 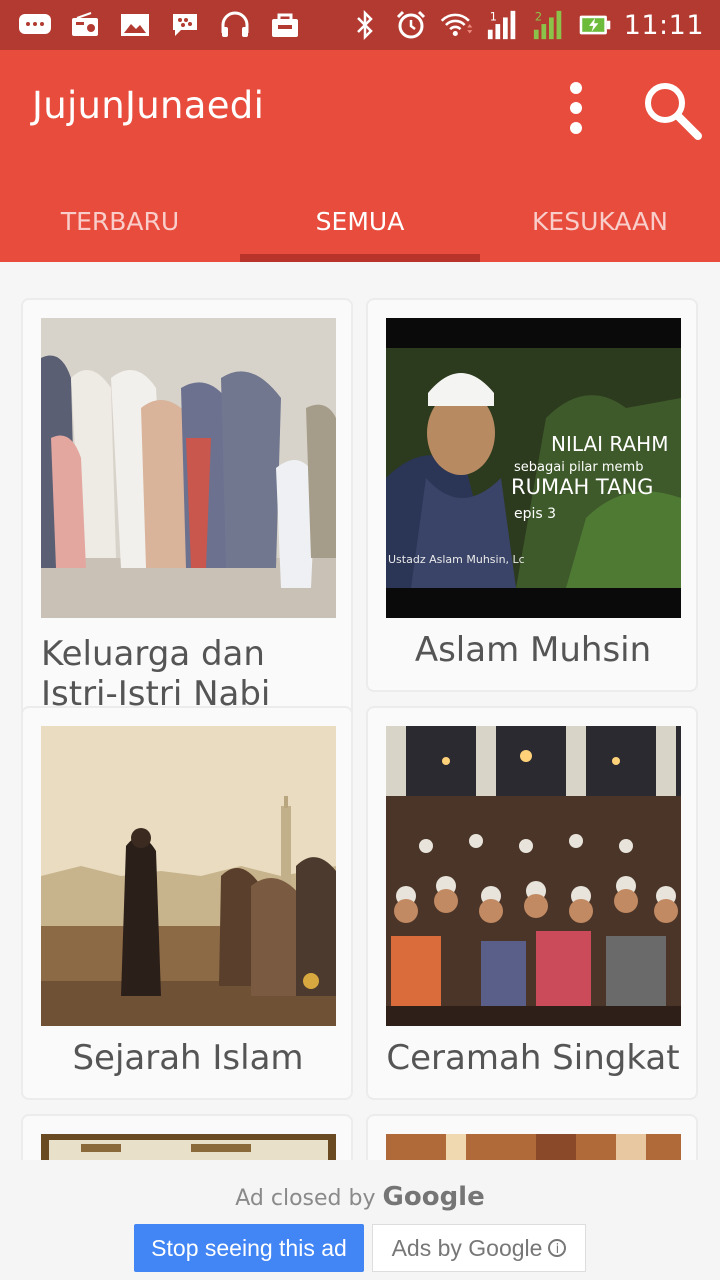 What do you see at coordinates (595, 25) in the screenshot?
I see `battery-charging-icon` at bounding box center [595, 25].